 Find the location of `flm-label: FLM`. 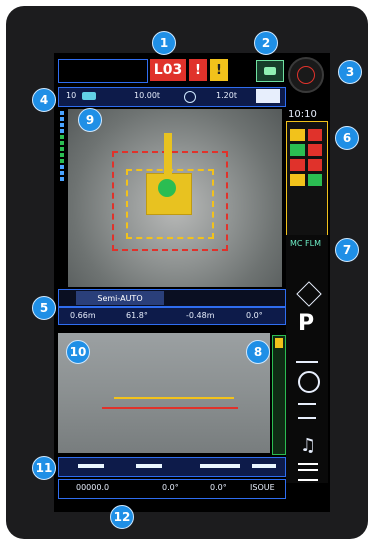

flm-label: FLM is located at coordinates (313, 243).